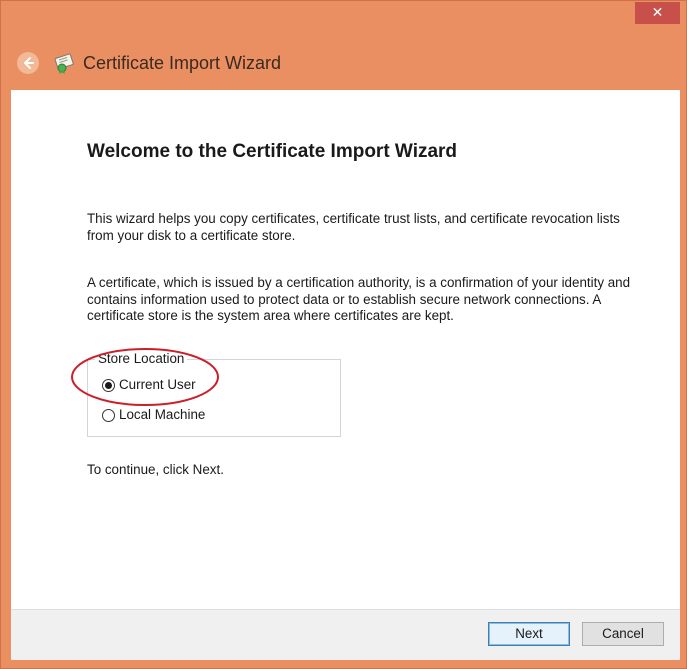  I want to click on back-arrow-icon, so click(29, 63).